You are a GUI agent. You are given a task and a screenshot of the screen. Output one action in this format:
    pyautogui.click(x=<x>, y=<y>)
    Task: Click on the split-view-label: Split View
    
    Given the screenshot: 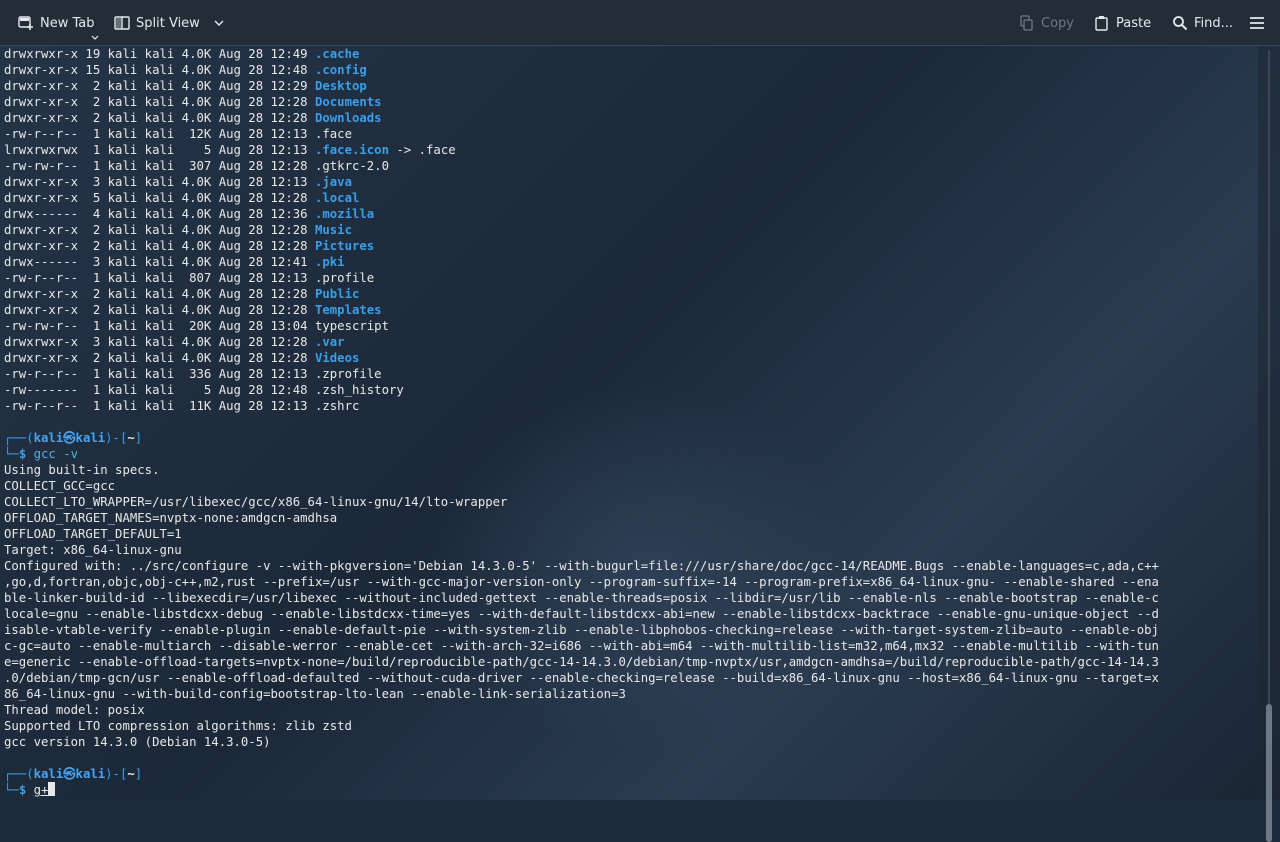 What is the action you would take?
    pyautogui.click(x=168, y=23)
    